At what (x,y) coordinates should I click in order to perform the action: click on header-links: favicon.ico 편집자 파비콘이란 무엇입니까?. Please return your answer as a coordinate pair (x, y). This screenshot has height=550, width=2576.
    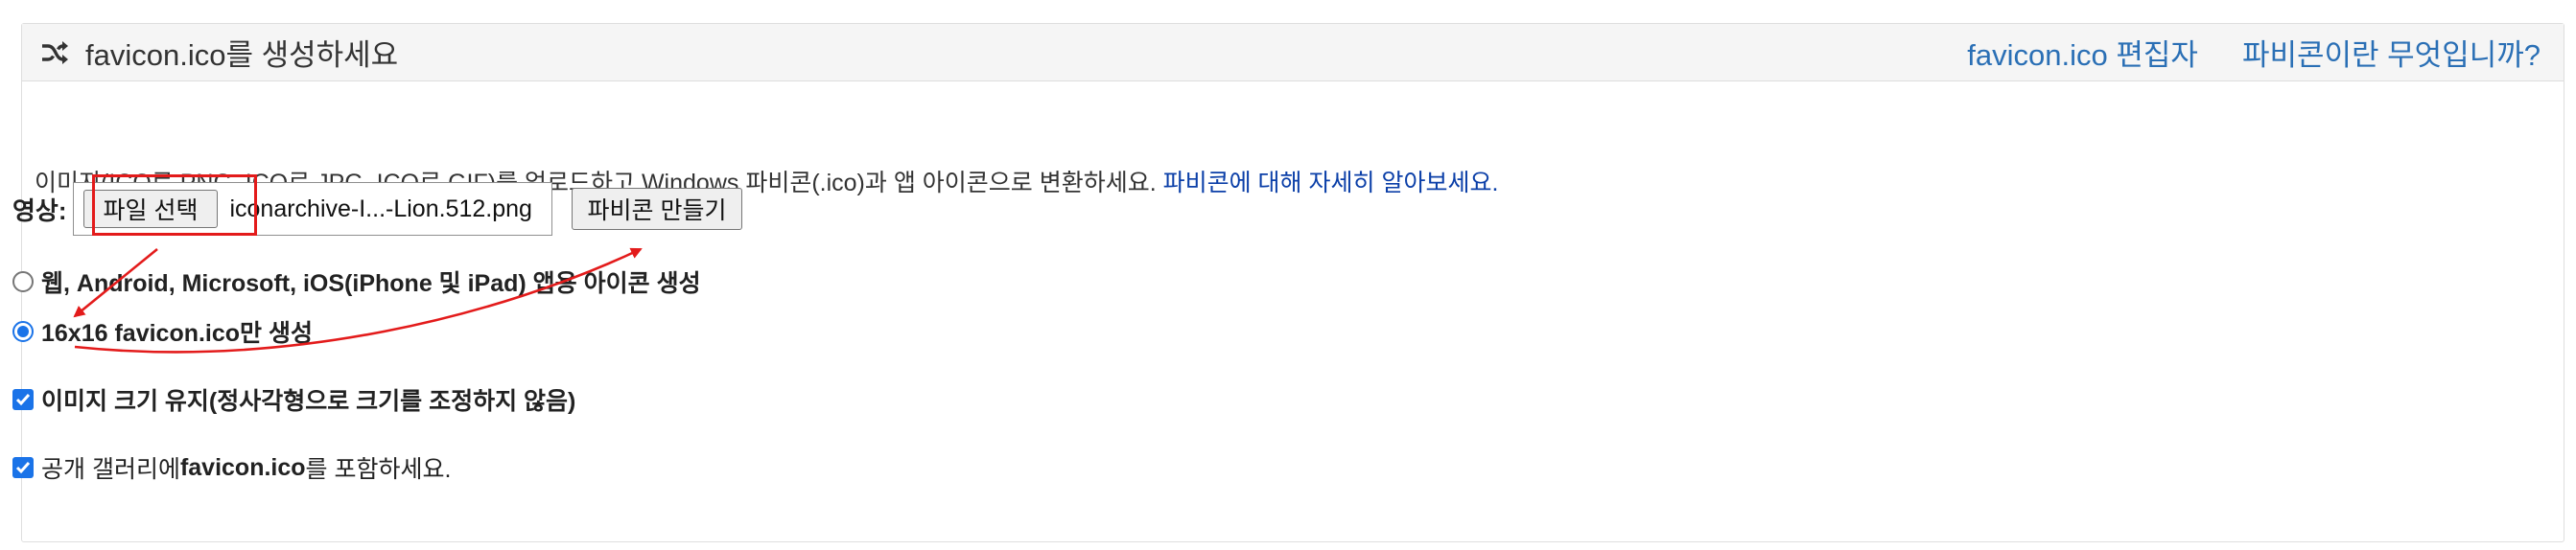
    Looking at the image, I should click on (2254, 53).